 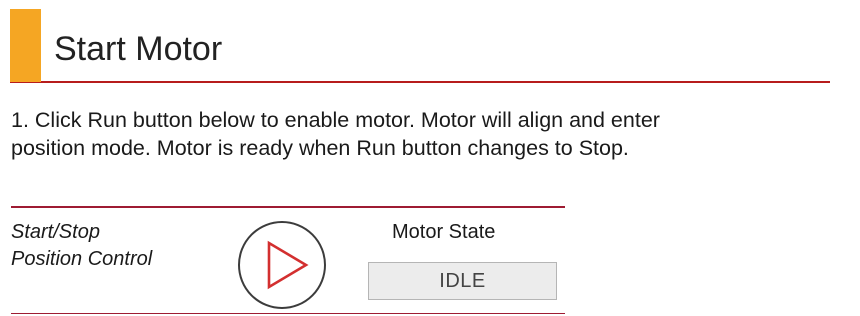 What do you see at coordinates (55, 232) in the screenshot?
I see `start-stop-label-line-1: Start/Stop` at bounding box center [55, 232].